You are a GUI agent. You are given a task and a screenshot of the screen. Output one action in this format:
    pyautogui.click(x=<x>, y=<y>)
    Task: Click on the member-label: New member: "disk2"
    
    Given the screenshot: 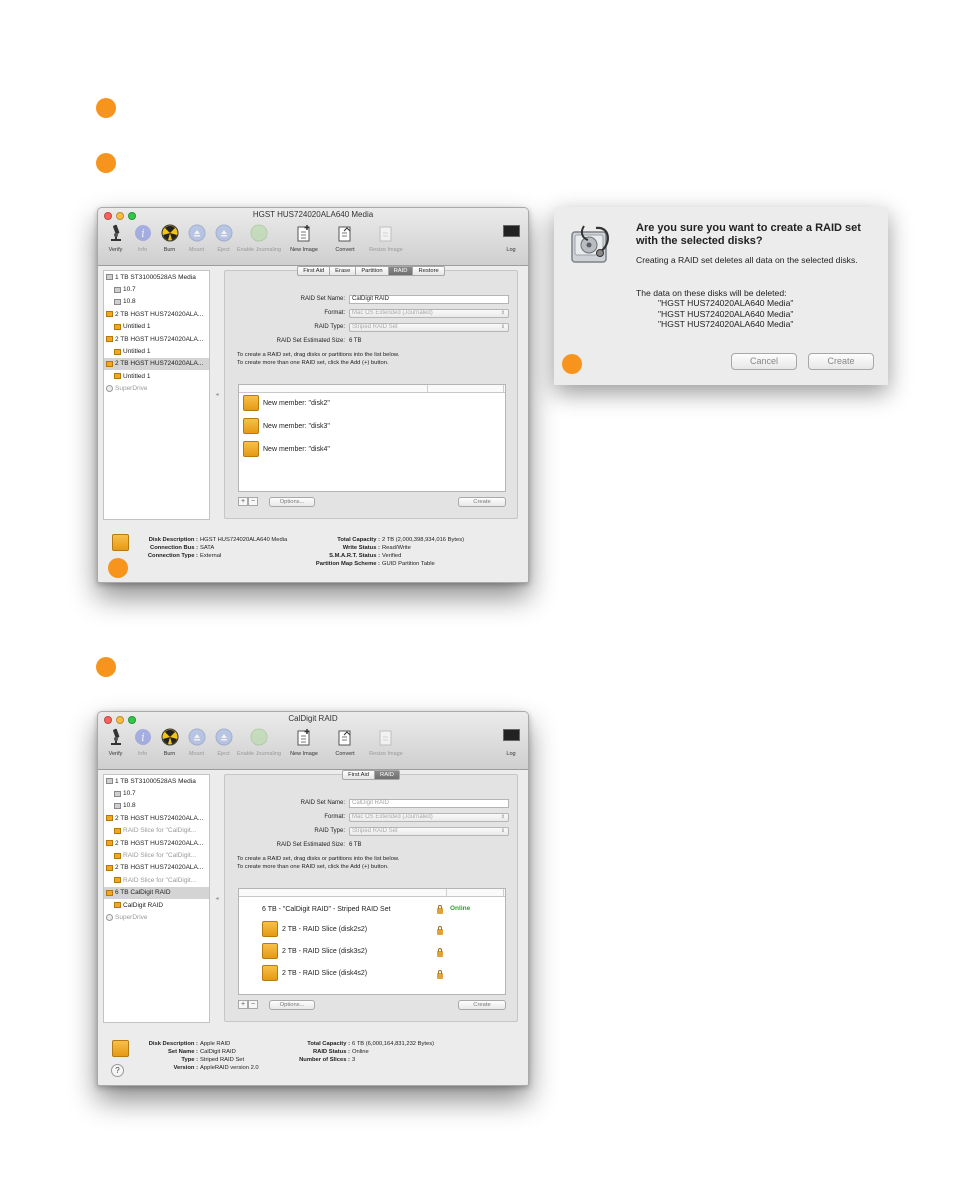 What is the action you would take?
    pyautogui.click(x=296, y=403)
    